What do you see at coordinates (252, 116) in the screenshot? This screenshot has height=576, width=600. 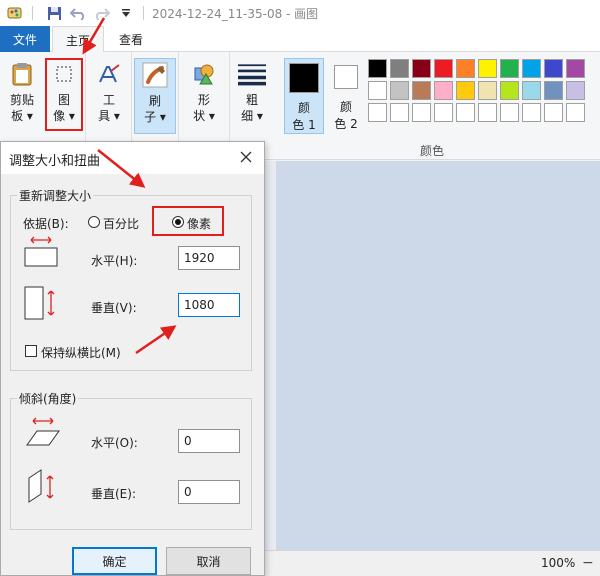 I see `size-label-2: 细 ▾` at bounding box center [252, 116].